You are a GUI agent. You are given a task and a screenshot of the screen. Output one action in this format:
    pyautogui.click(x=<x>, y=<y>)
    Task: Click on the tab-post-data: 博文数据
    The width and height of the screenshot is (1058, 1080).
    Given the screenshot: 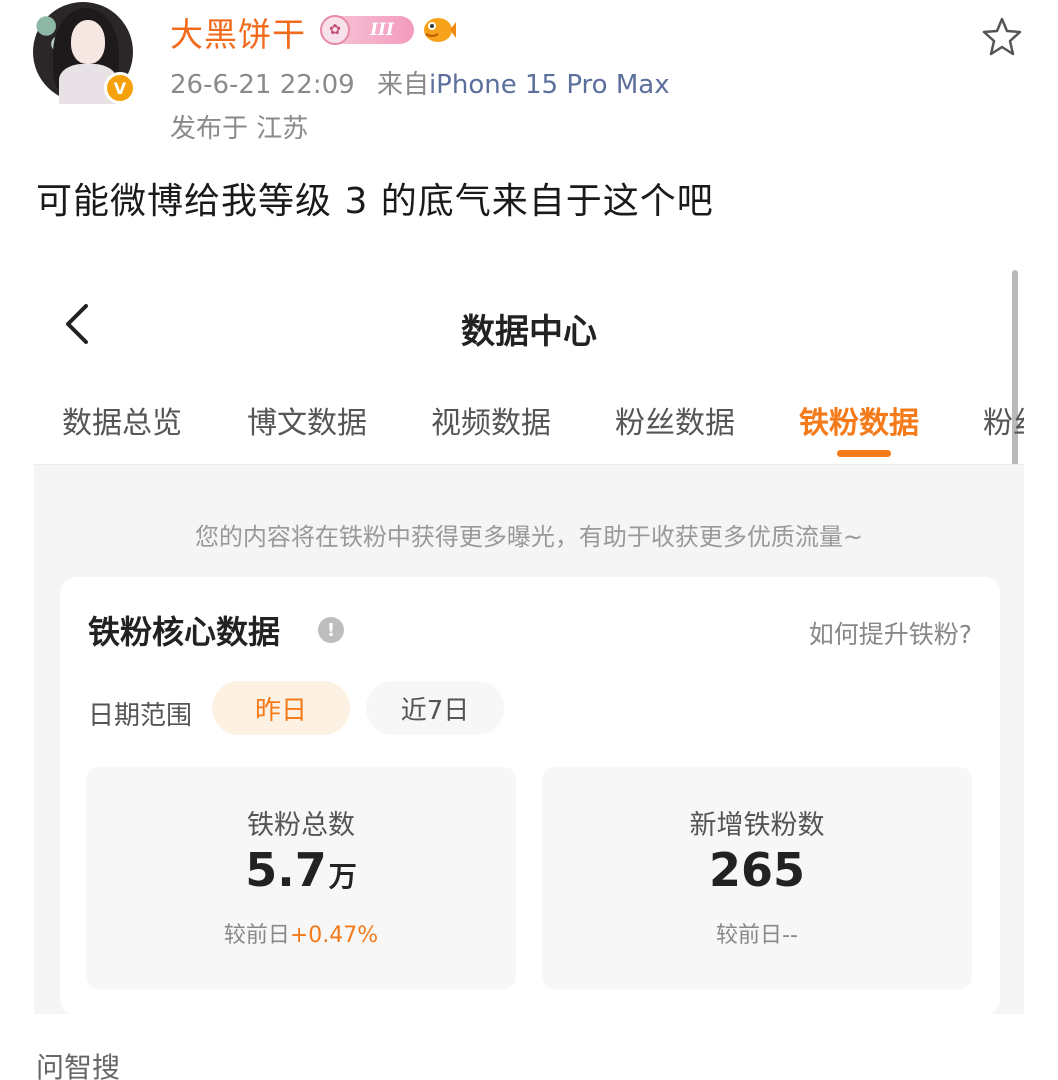 What is the action you would take?
    pyautogui.click(x=307, y=423)
    